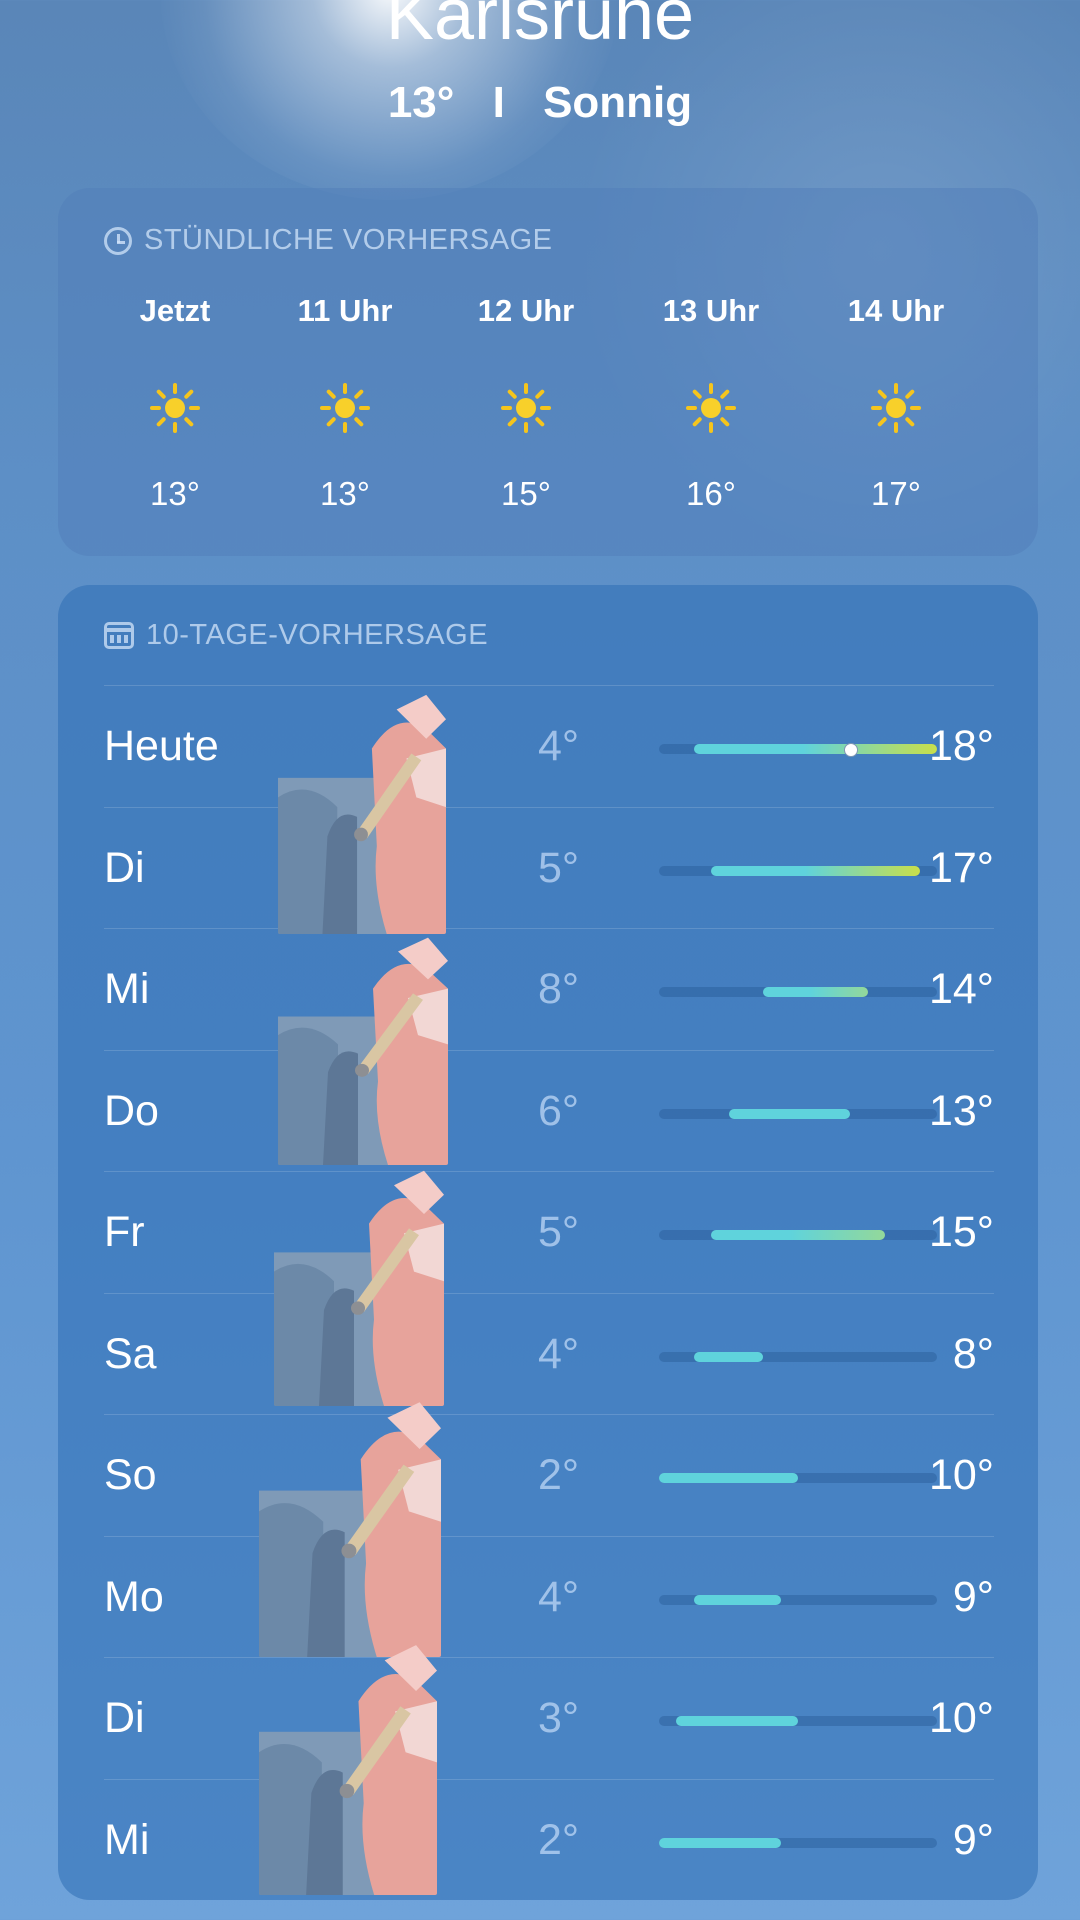 This screenshot has width=1080, height=1920. I want to click on hour-temp: 17°, so click(896, 493).